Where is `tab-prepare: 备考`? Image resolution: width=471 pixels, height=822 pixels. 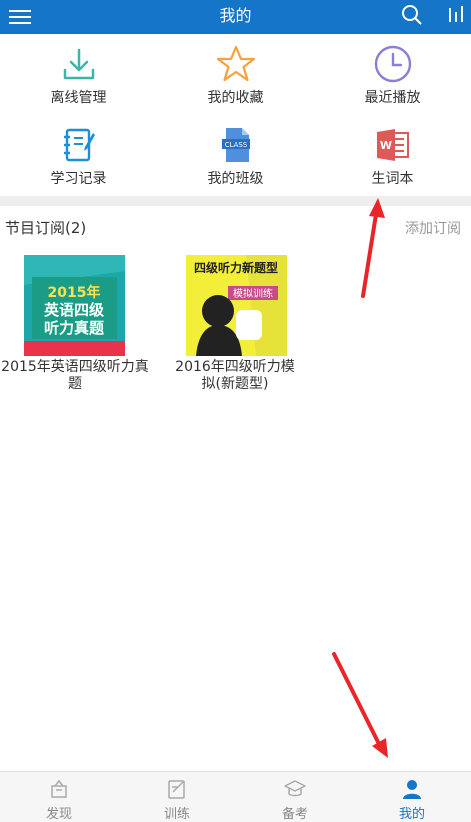
tab-prepare: 备考 is located at coordinates (295, 797).